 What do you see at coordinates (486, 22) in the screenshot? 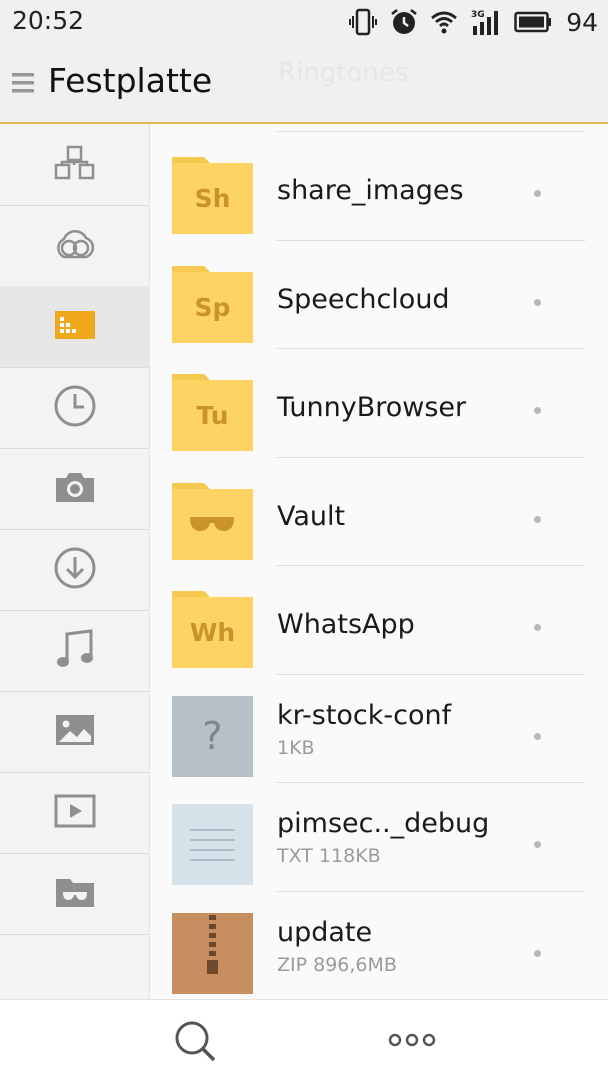
I see `signal-3g-icon: 3G` at bounding box center [486, 22].